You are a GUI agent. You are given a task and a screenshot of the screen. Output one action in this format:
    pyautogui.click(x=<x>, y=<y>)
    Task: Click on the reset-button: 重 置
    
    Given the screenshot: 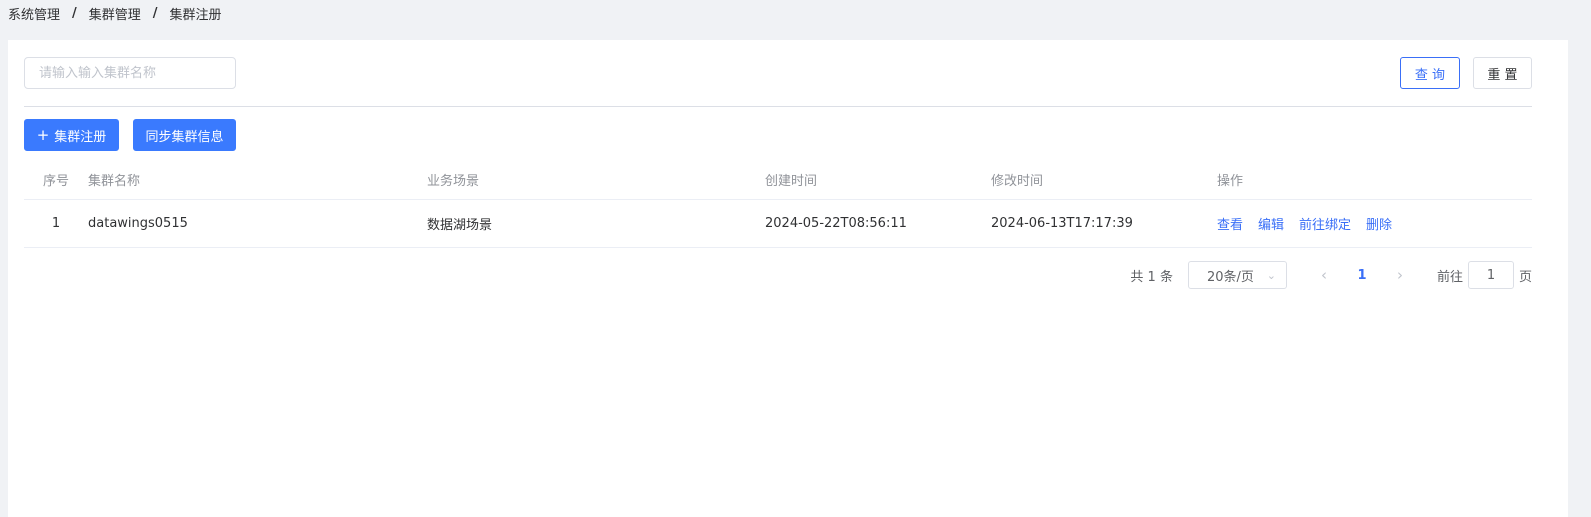 What is the action you would take?
    pyautogui.click(x=1502, y=73)
    